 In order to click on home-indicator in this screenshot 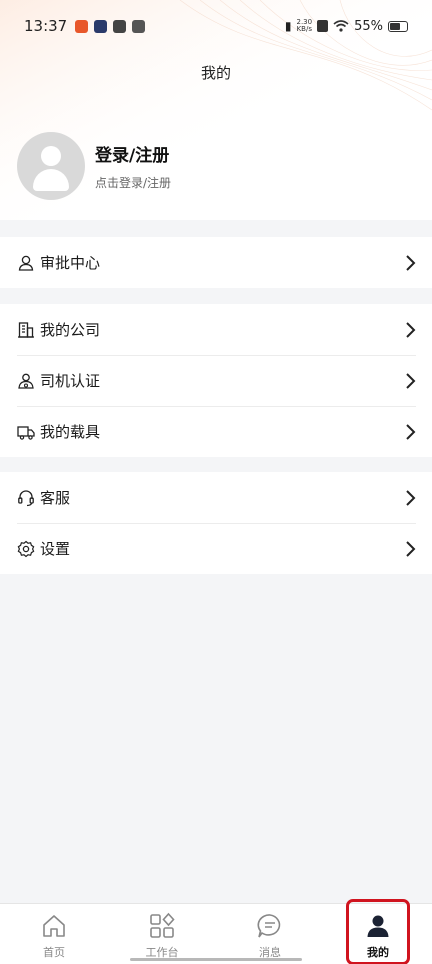, I will do `click(216, 959)`.